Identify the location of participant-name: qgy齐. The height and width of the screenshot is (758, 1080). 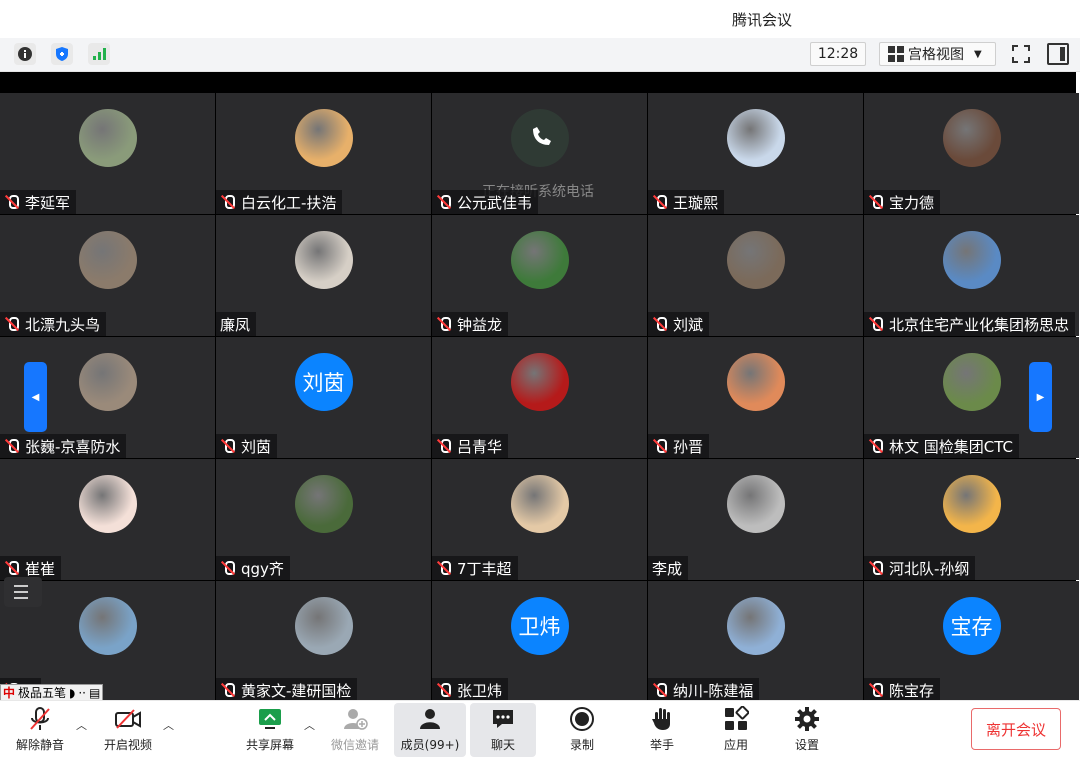
(262, 568).